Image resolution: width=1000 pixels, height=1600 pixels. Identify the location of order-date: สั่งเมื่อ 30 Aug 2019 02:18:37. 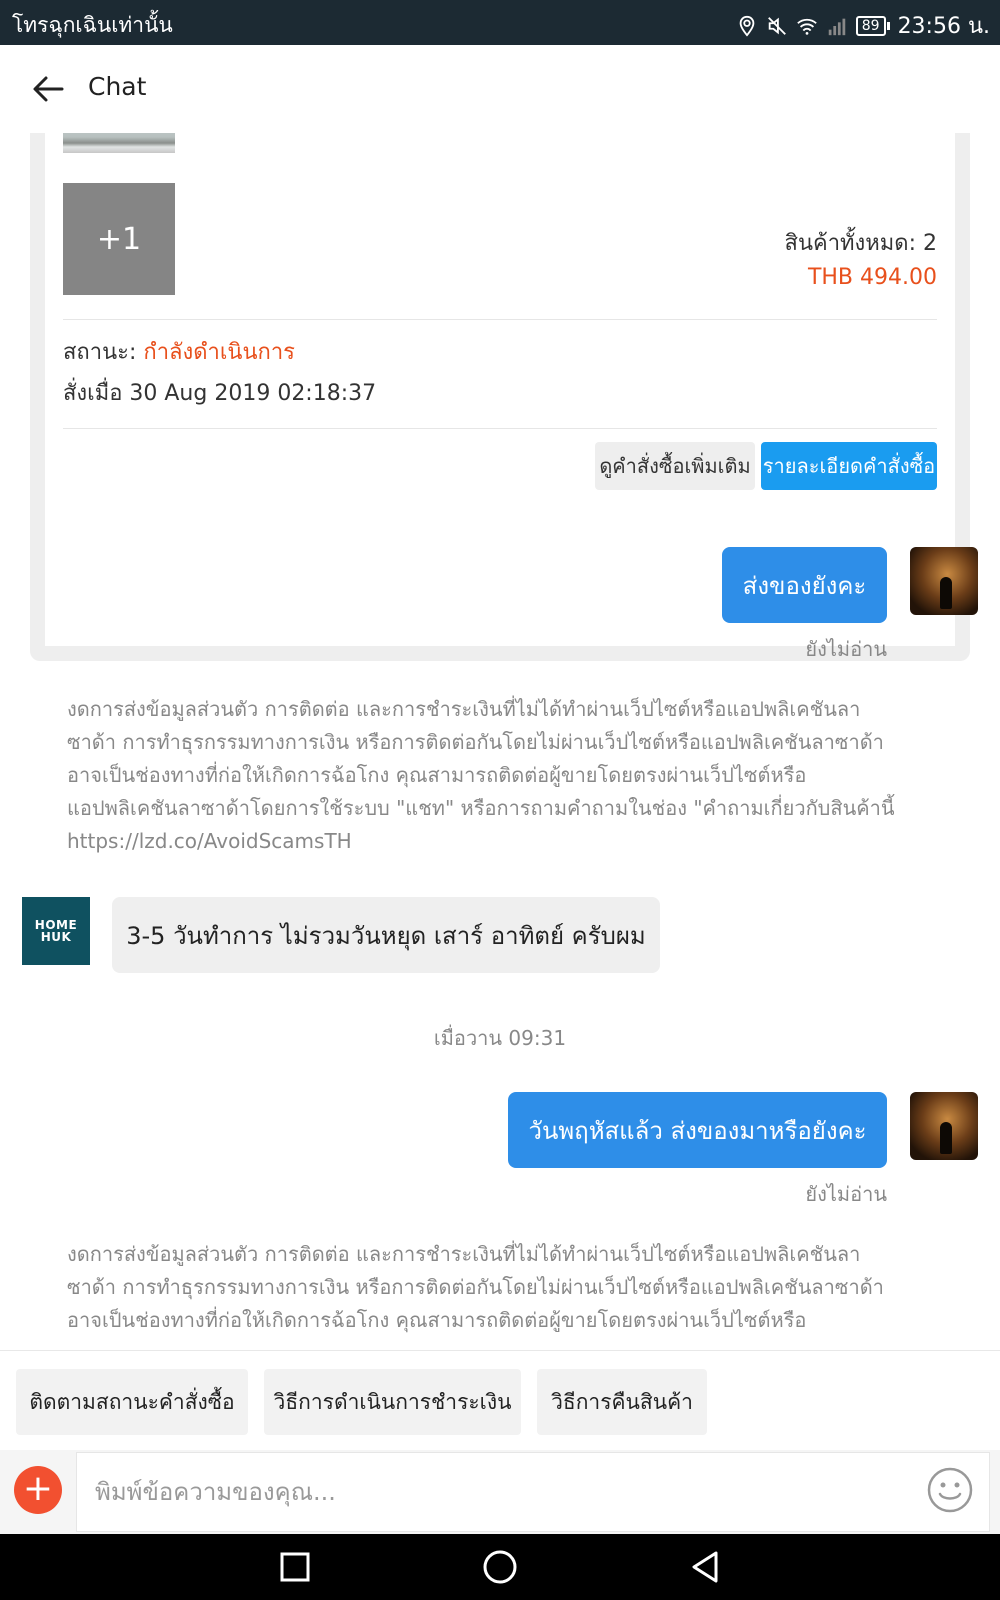
(220, 393).